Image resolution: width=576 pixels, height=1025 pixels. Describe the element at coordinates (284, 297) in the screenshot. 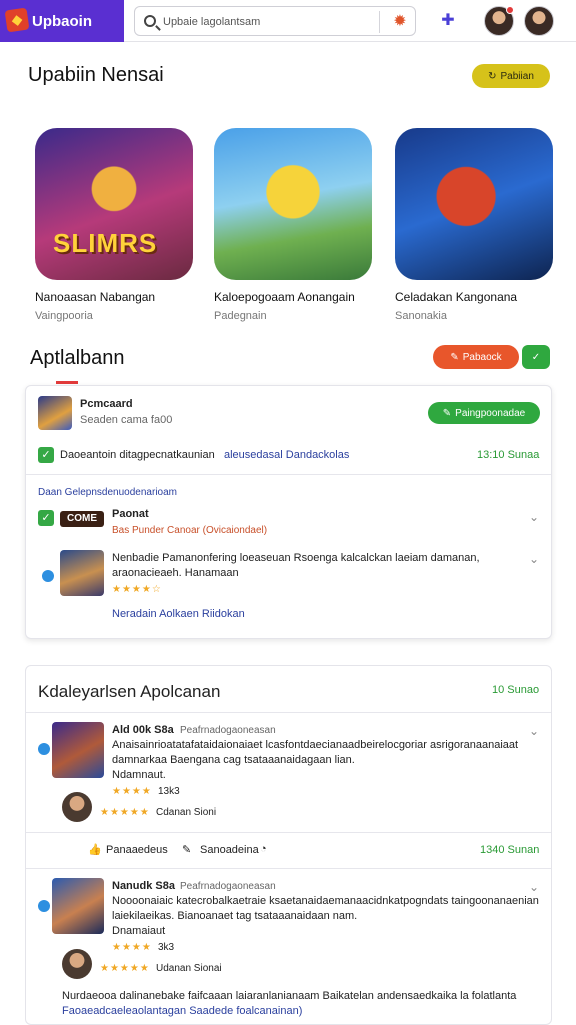

I see `game-name: Kaloepogoaam Aonangain` at that location.